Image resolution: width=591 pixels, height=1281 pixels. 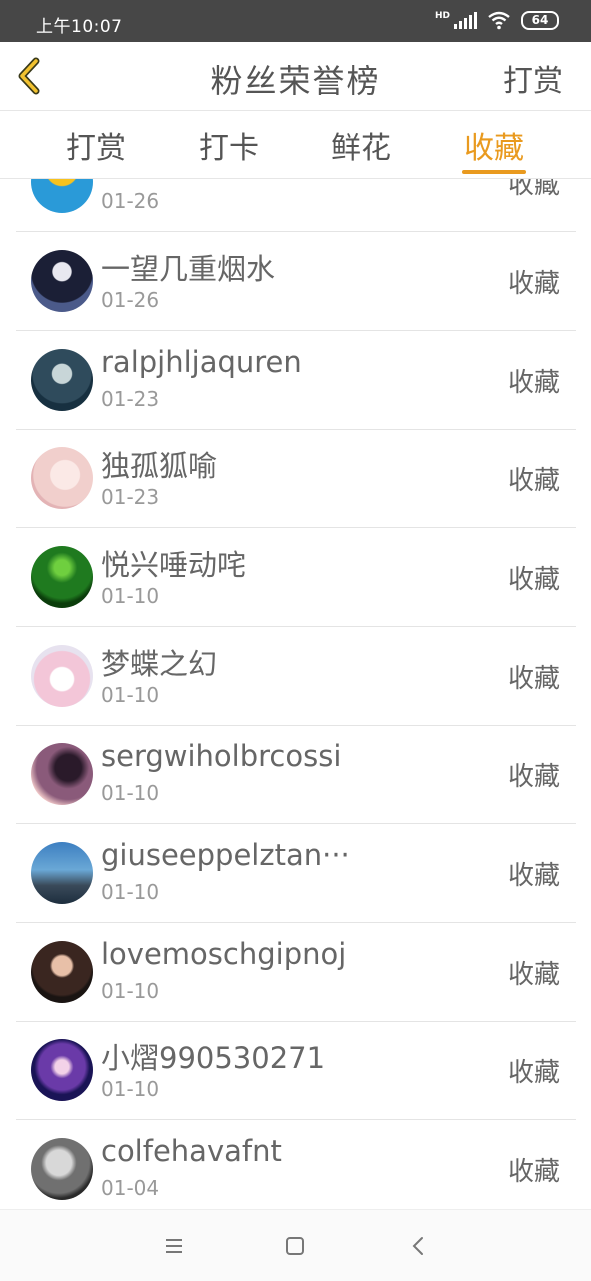 What do you see at coordinates (442, 16) in the screenshot?
I see `network-label: HD` at bounding box center [442, 16].